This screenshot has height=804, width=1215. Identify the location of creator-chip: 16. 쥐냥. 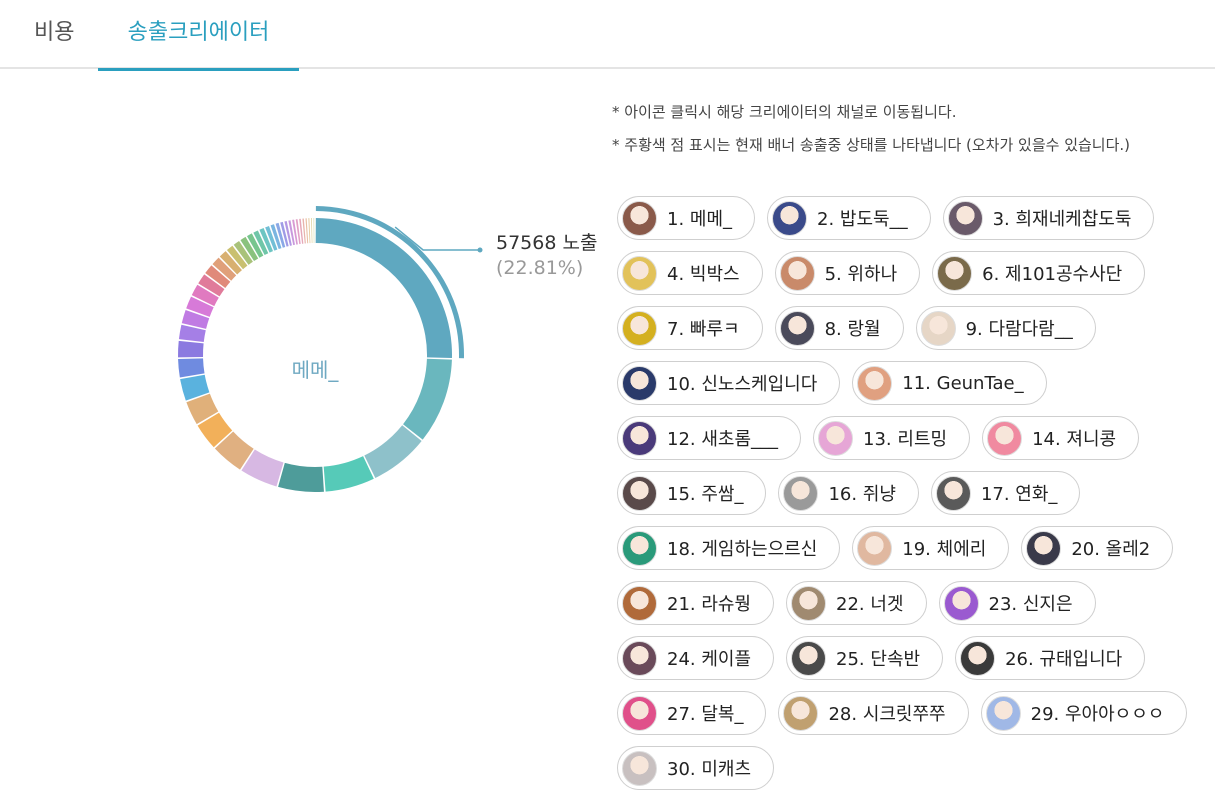
(848, 493).